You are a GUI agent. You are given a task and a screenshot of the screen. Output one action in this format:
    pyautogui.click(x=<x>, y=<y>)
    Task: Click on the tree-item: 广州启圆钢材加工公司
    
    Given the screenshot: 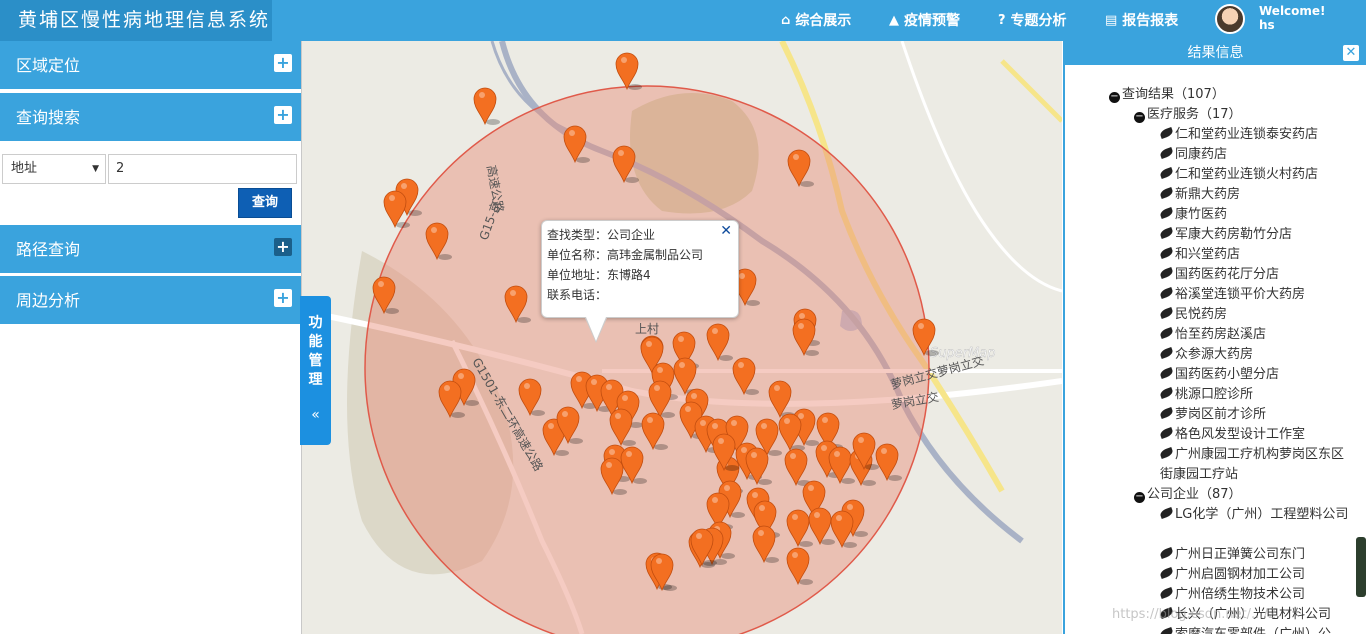 What is the action you would take?
    pyautogui.click(x=1232, y=575)
    